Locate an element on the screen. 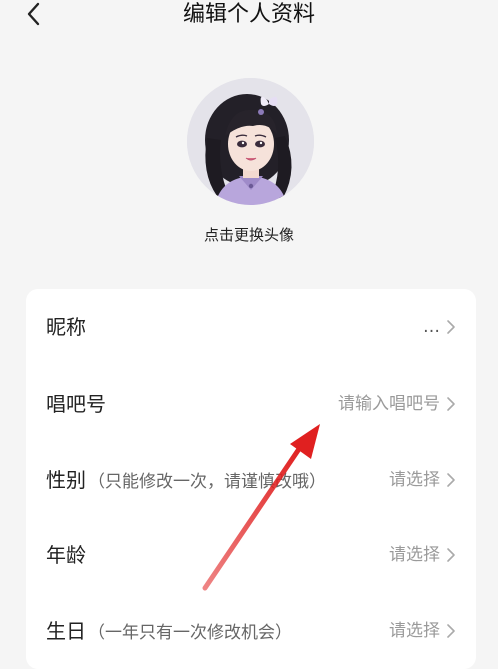  gender-row: 性别 （只能修改一次，请谨慎改哦） 请选择 is located at coordinates (251, 480).